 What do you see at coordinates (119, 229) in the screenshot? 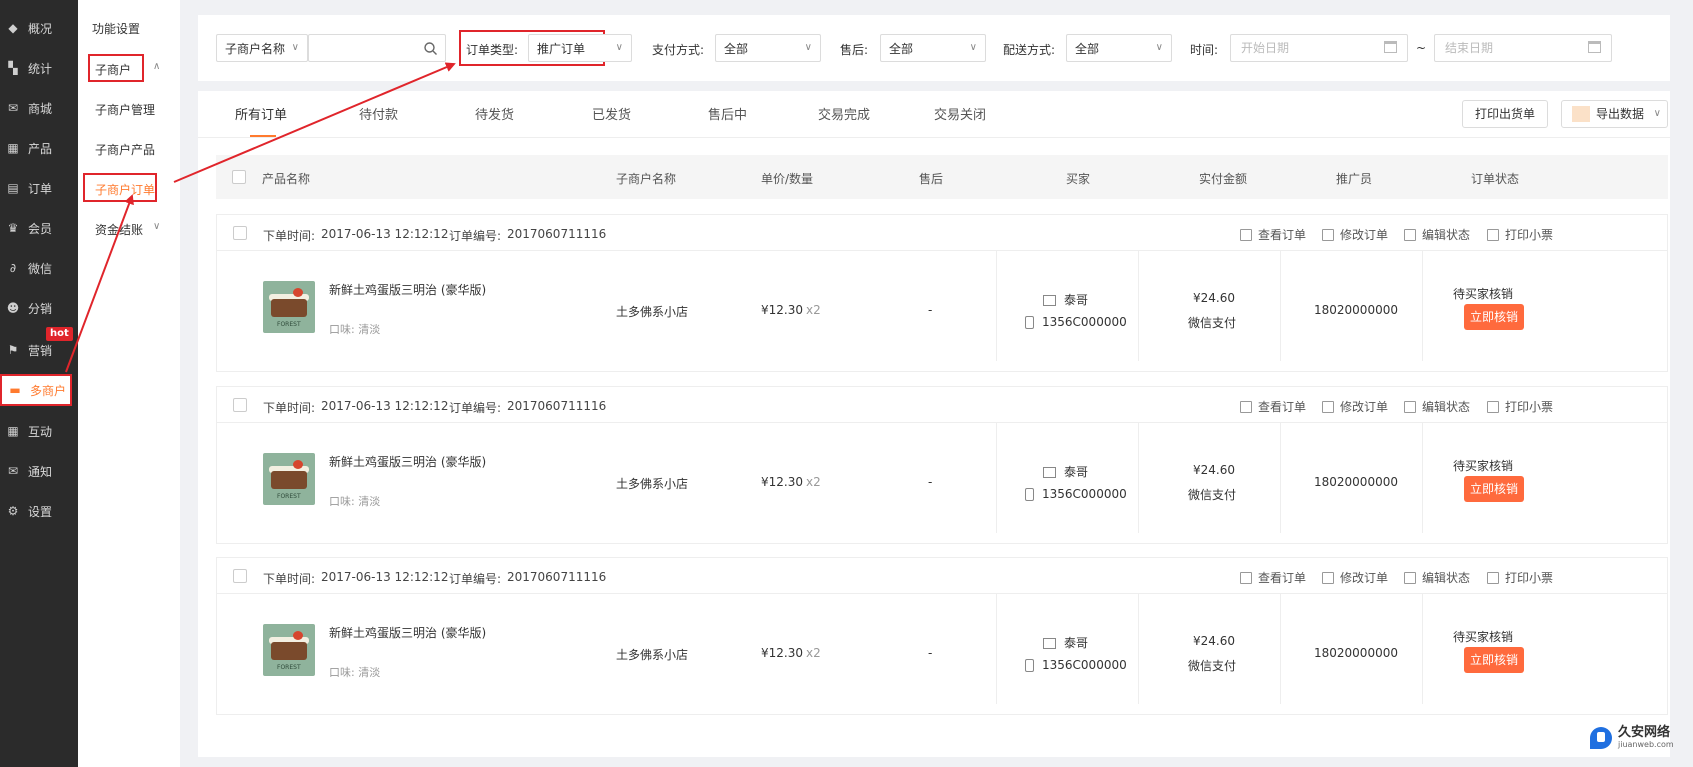
I see `subnav-settlement: 资金结账` at bounding box center [119, 229].